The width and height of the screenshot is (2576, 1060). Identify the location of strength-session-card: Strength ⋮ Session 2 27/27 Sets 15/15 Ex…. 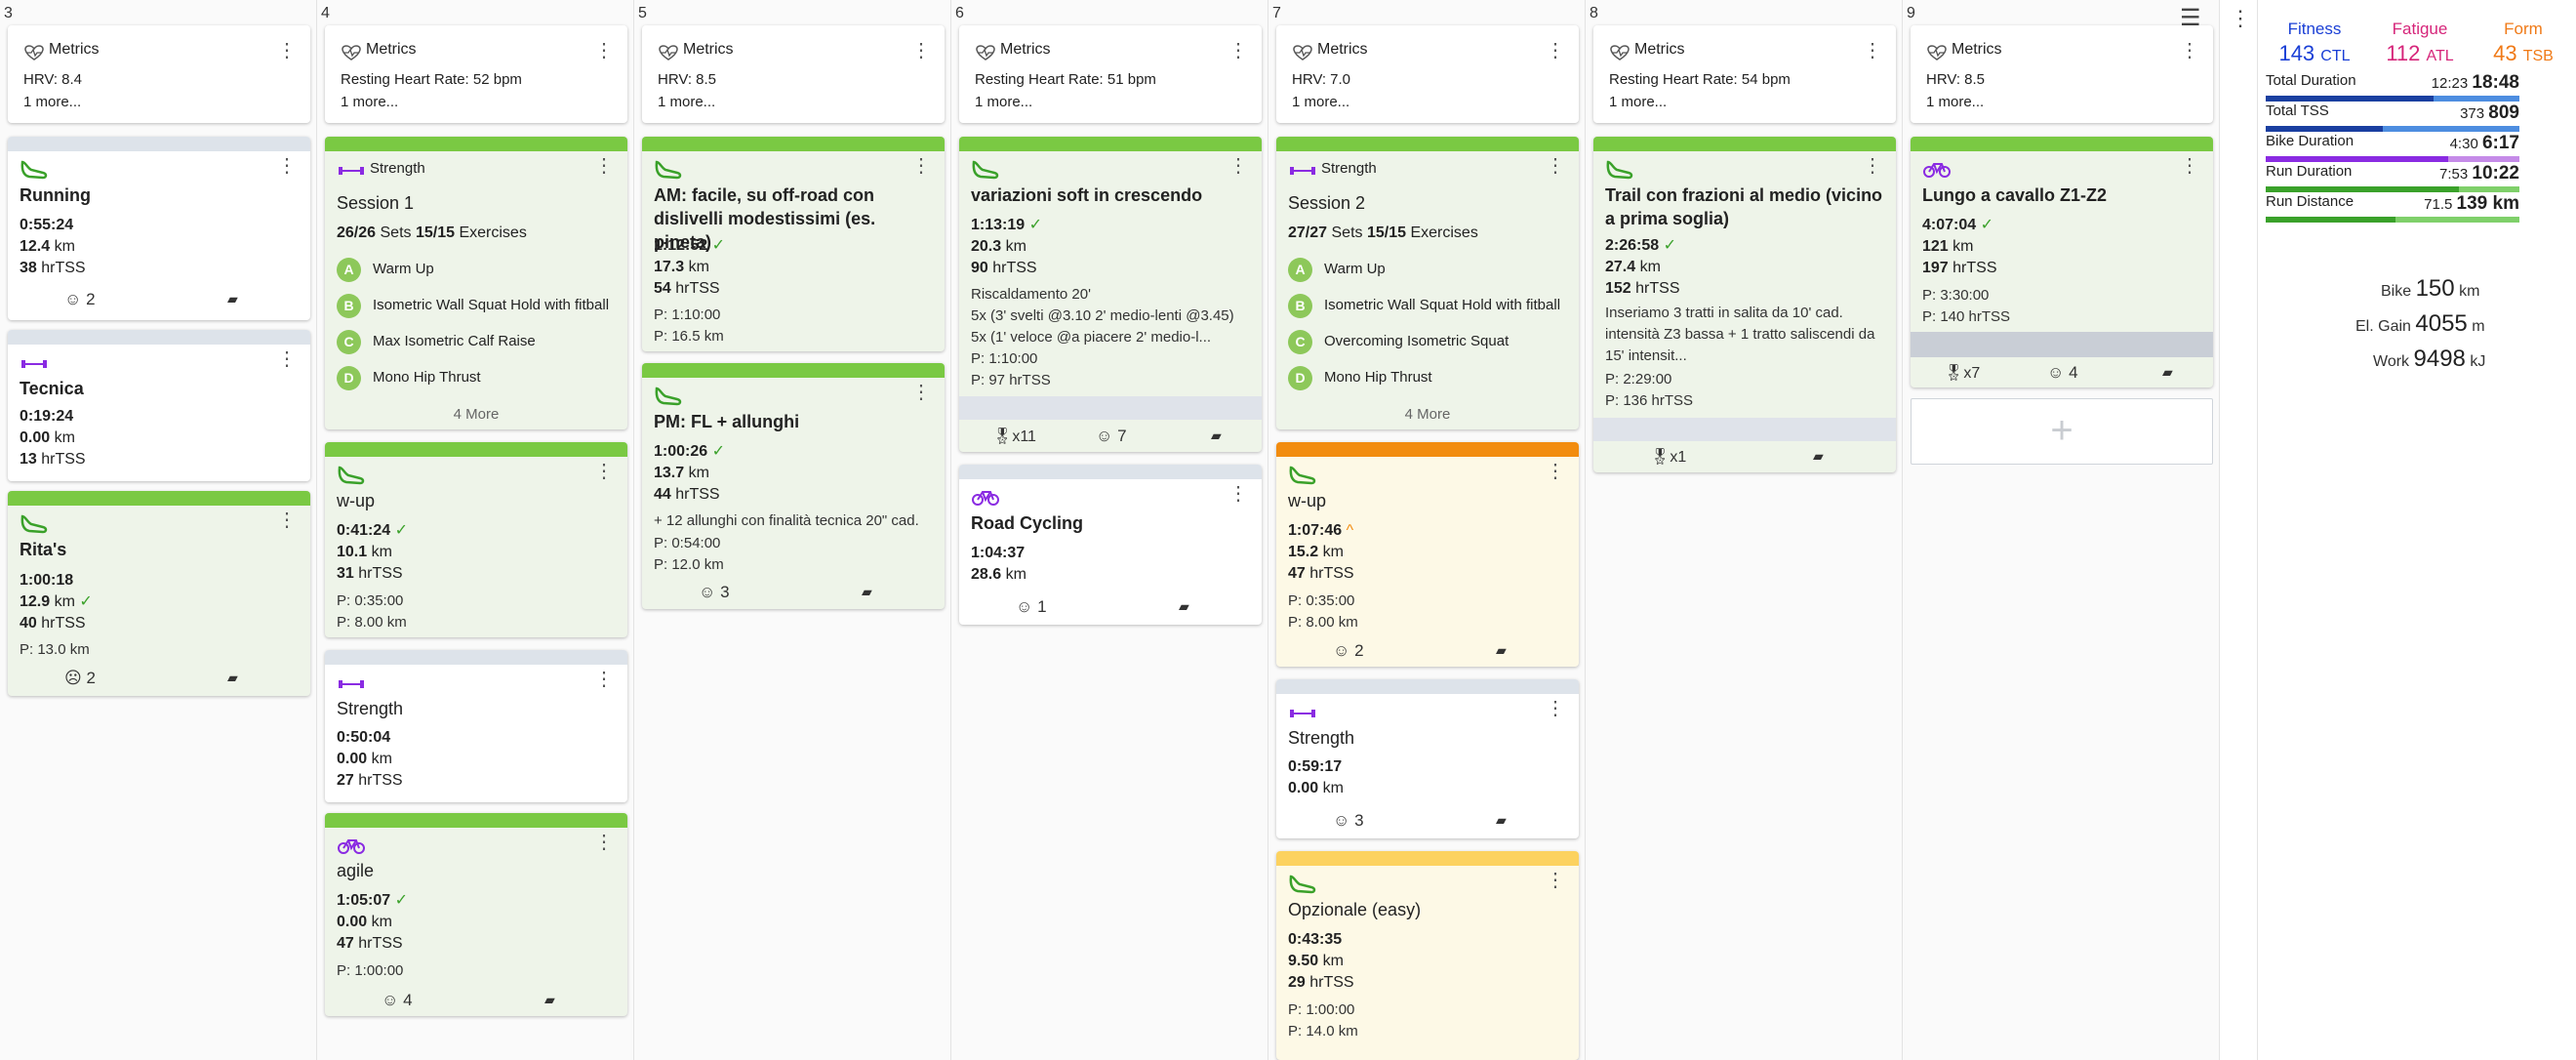
(1427, 283).